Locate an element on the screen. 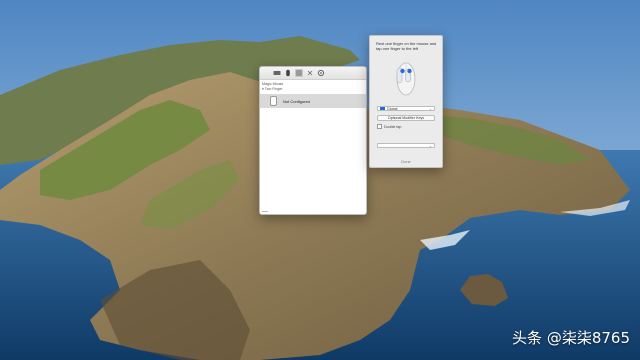 This screenshot has width=640, height=360. trackpad-icon is located at coordinates (299, 73).